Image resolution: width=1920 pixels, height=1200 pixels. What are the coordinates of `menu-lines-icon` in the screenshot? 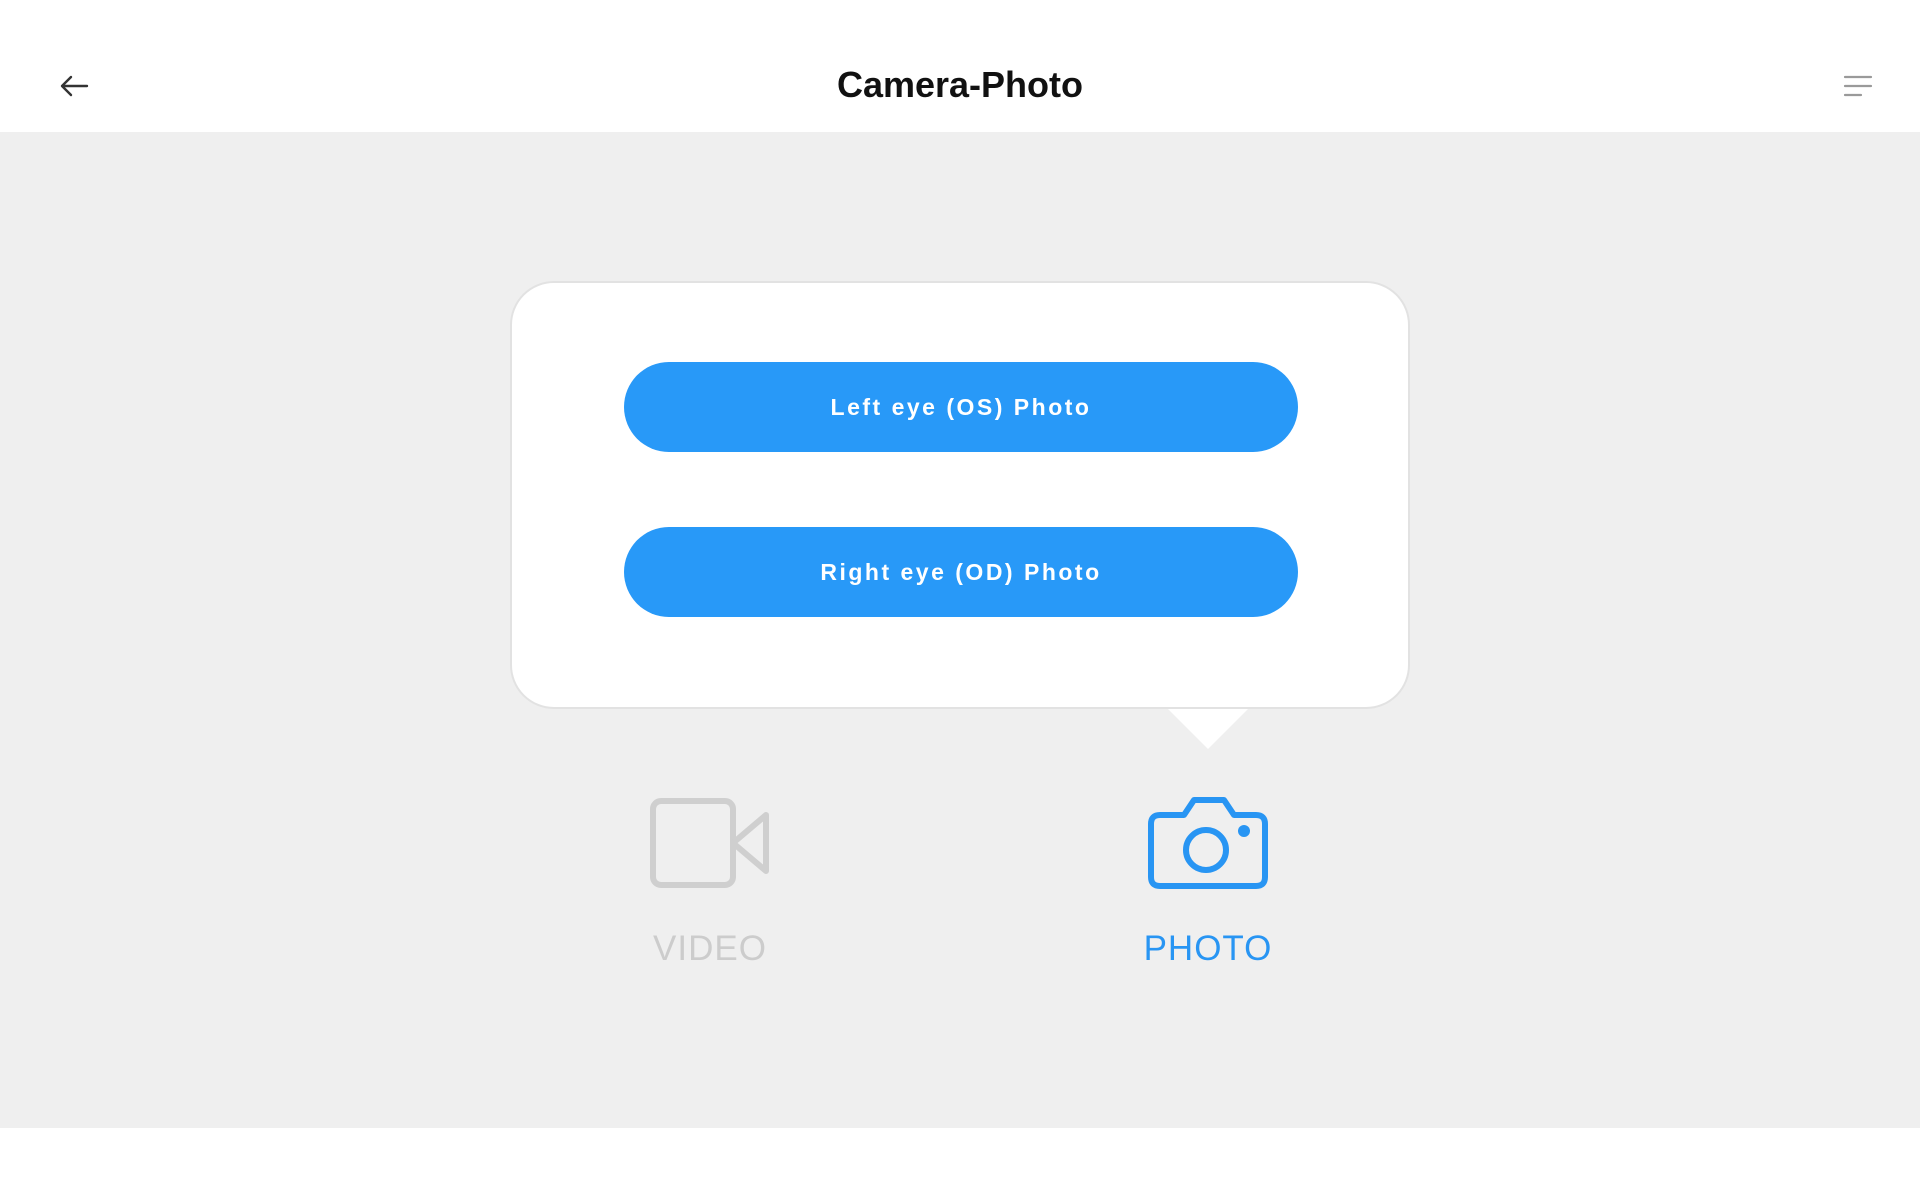 It's located at (1858, 86).